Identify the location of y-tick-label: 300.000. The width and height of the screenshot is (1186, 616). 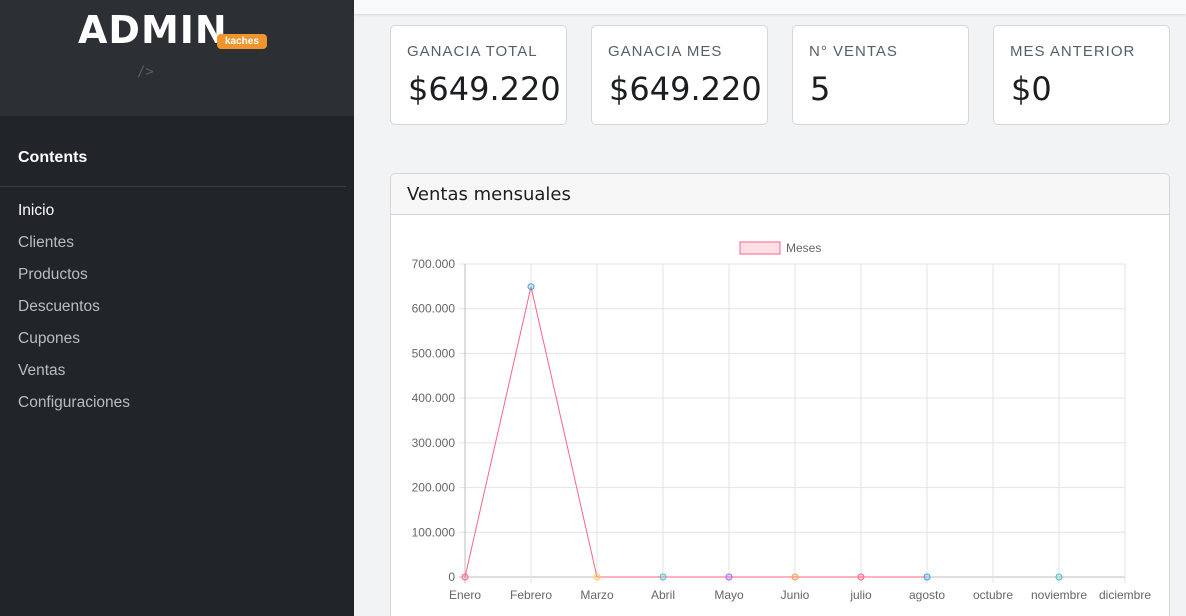
(434, 443).